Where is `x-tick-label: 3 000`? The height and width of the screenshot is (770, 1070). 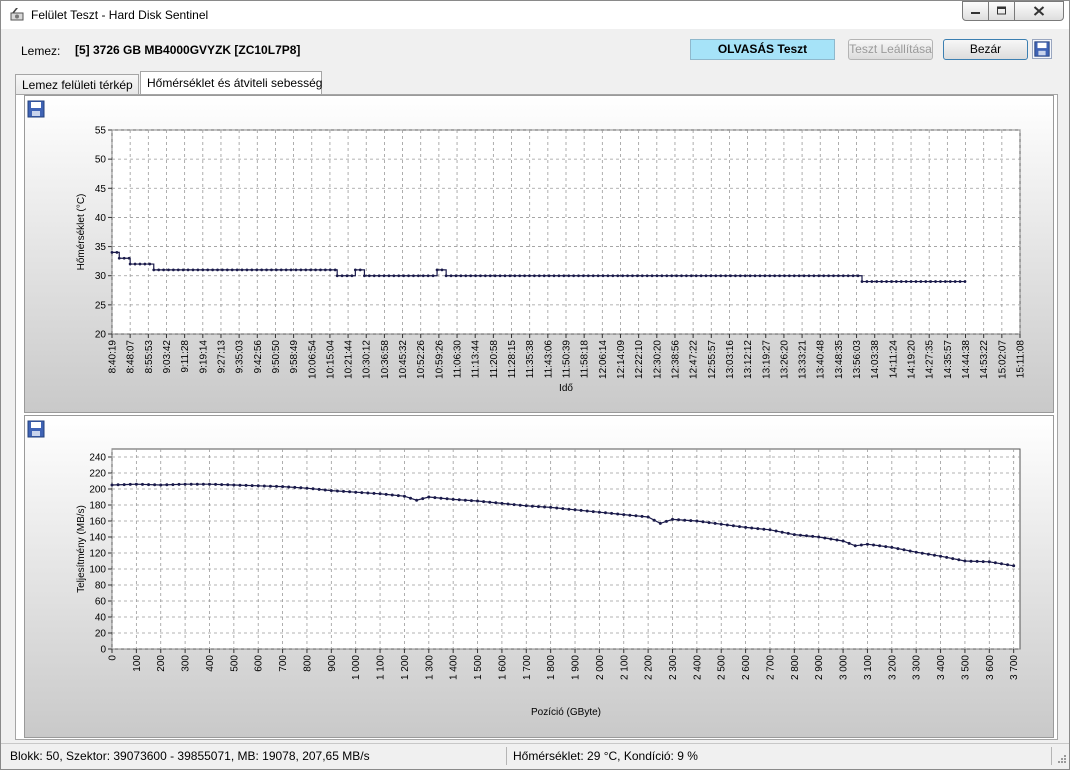
x-tick-label: 3 000 is located at coordinates (844, 667).